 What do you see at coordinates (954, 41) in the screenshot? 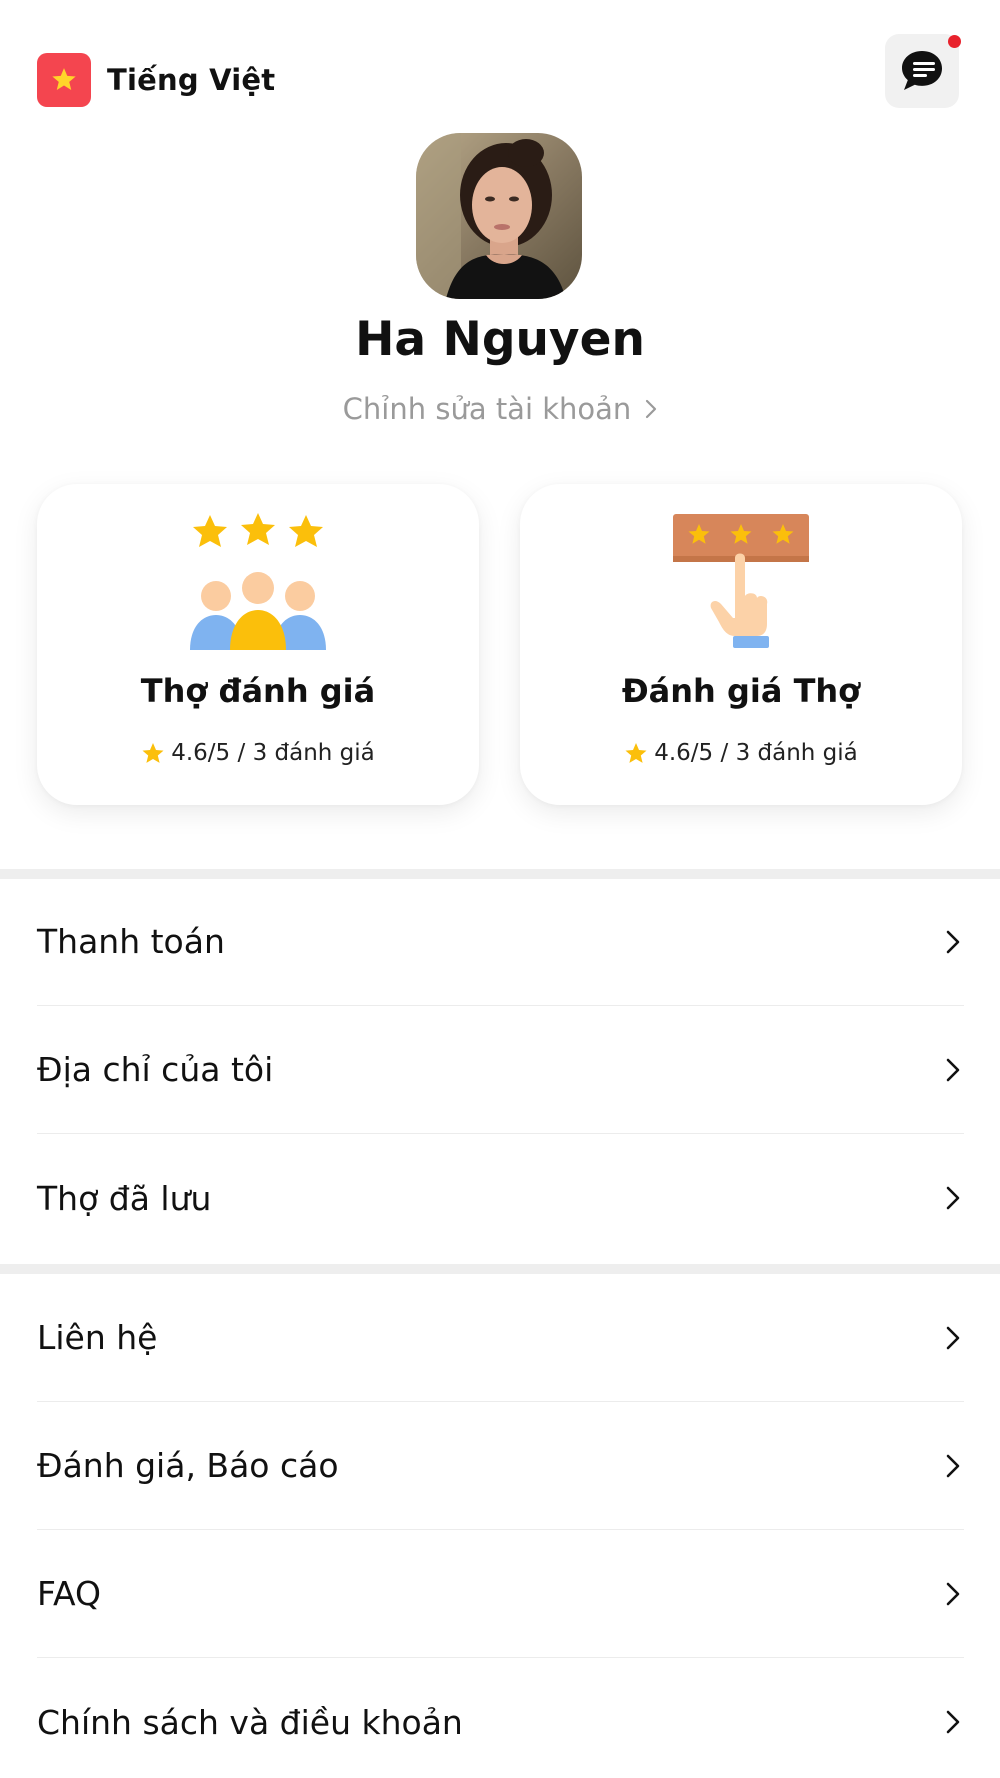
I see `notification-dot` at bounding box center [954, 41].